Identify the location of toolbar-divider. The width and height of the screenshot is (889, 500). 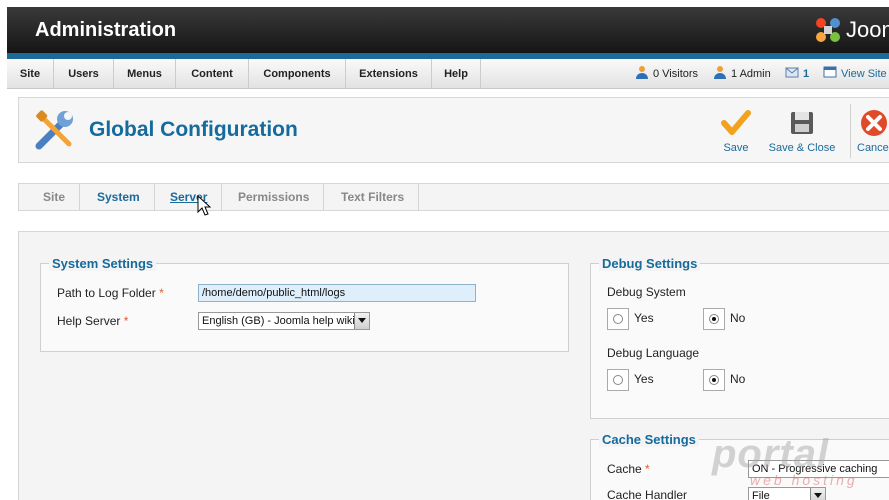
(850, 131).